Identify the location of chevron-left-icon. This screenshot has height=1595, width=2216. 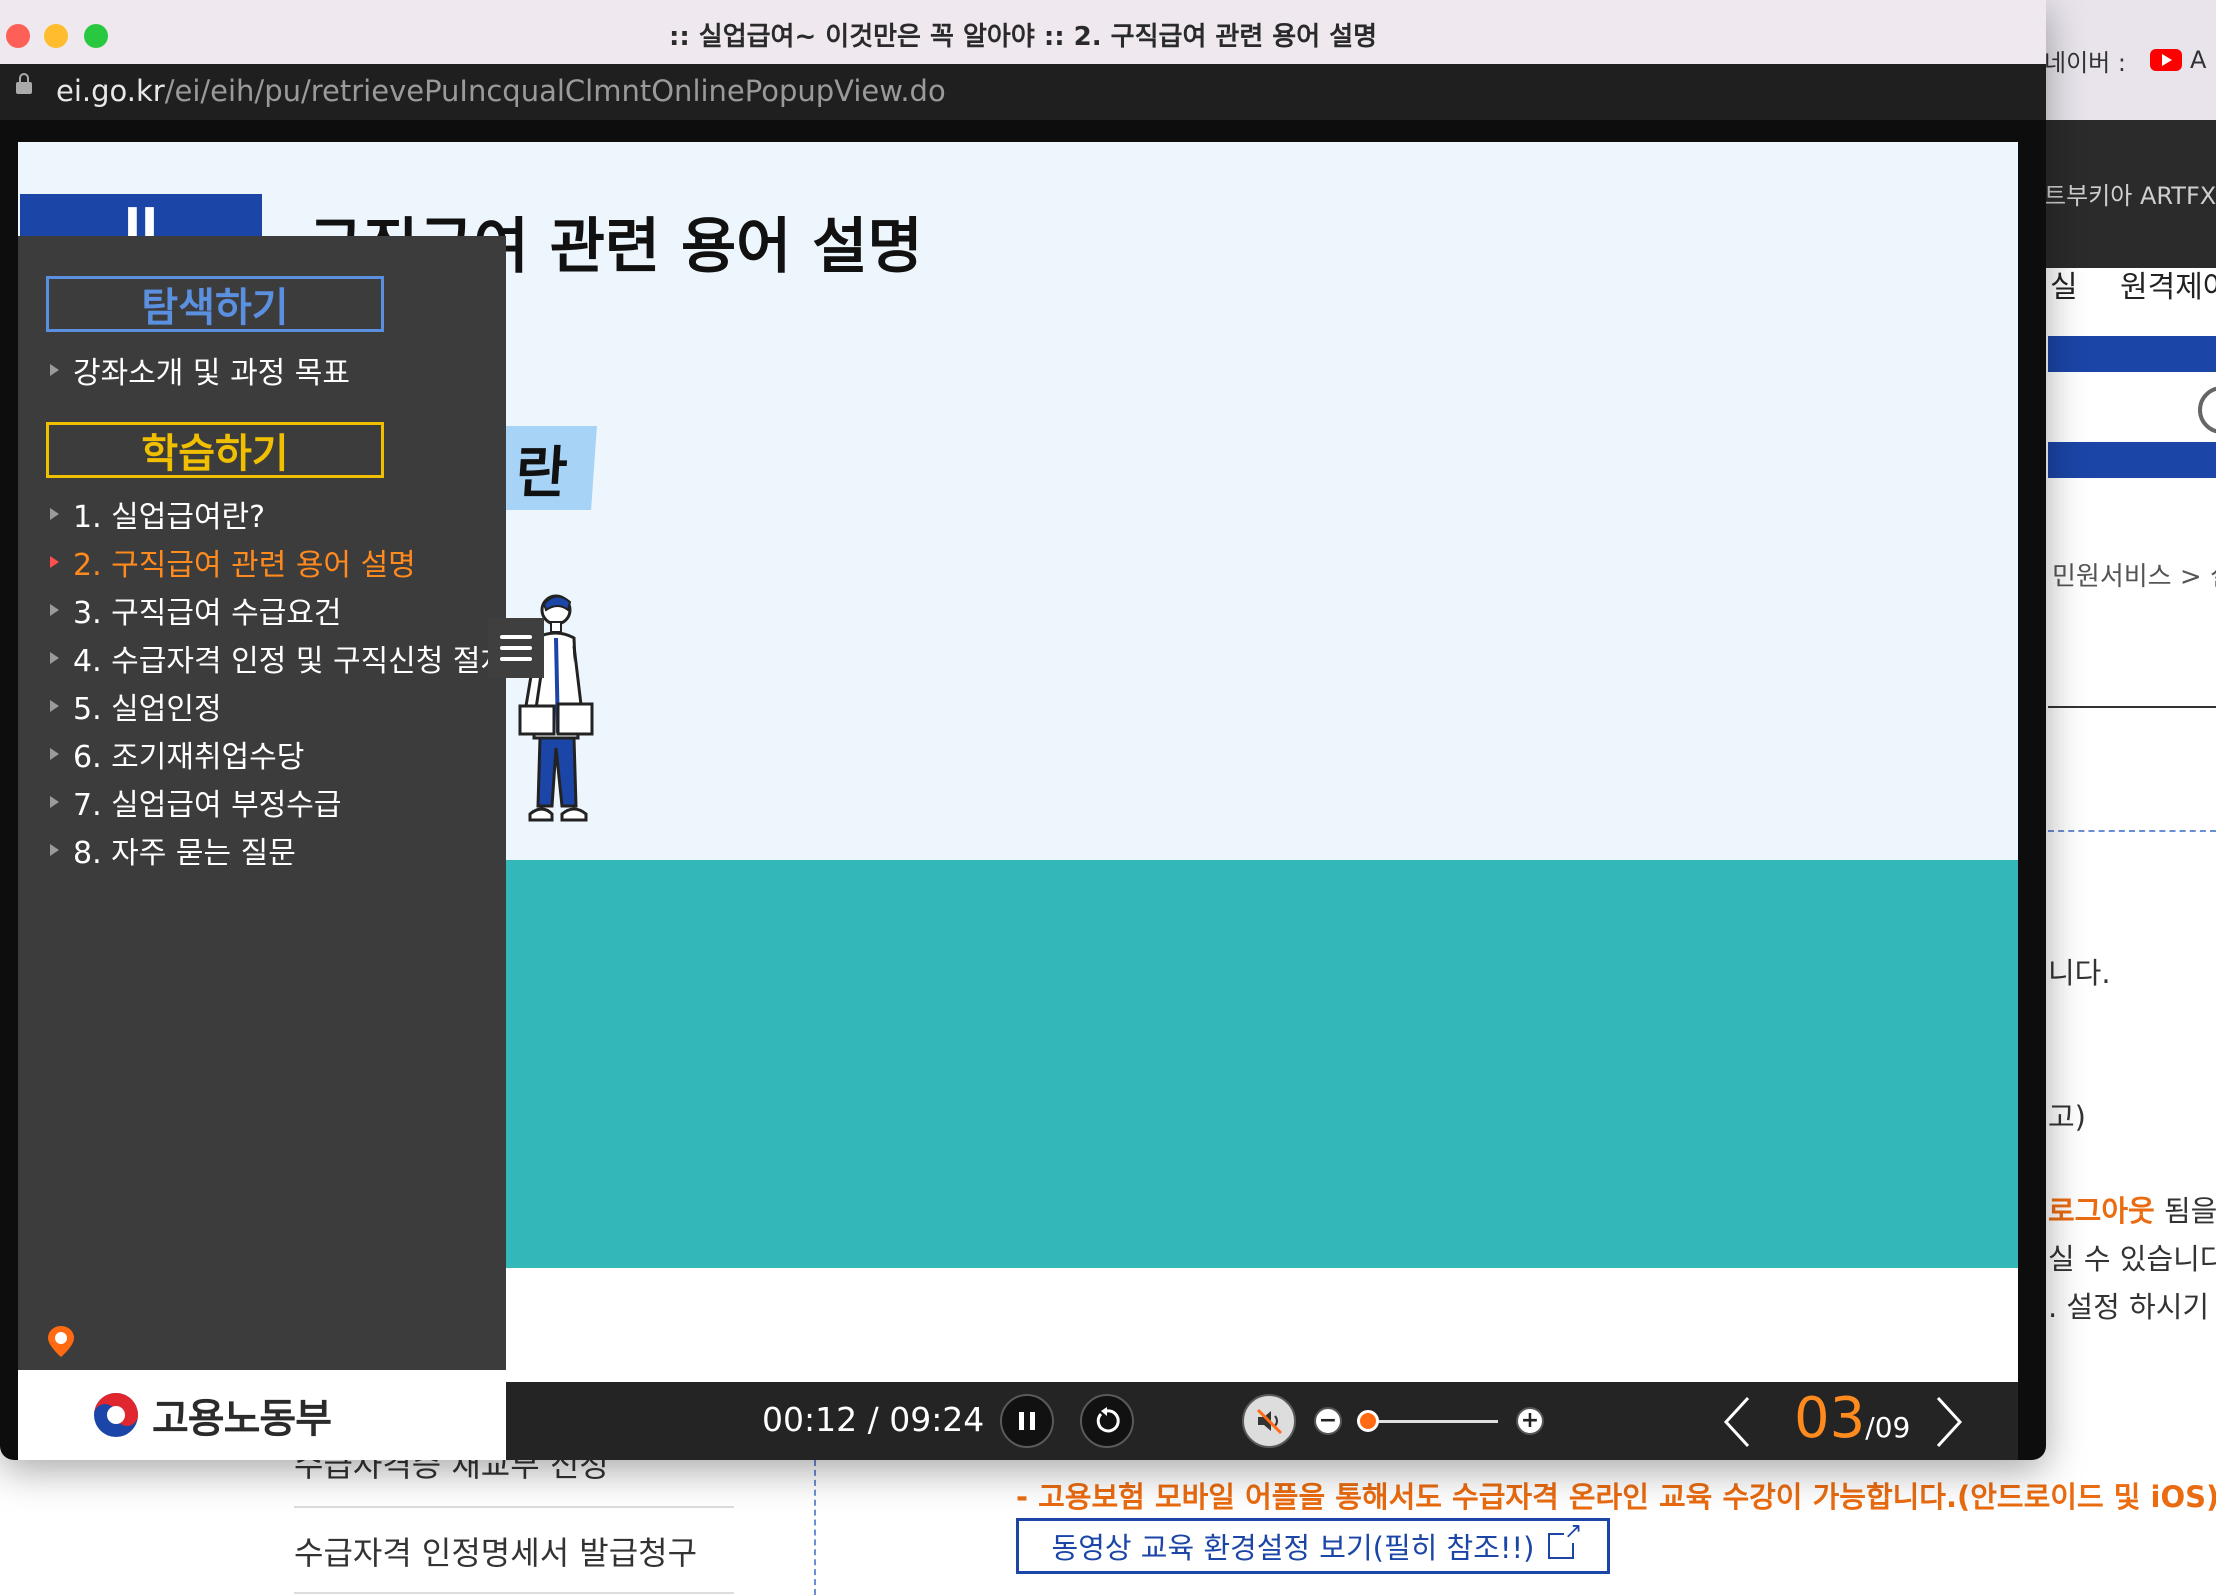
(1738, 1422).